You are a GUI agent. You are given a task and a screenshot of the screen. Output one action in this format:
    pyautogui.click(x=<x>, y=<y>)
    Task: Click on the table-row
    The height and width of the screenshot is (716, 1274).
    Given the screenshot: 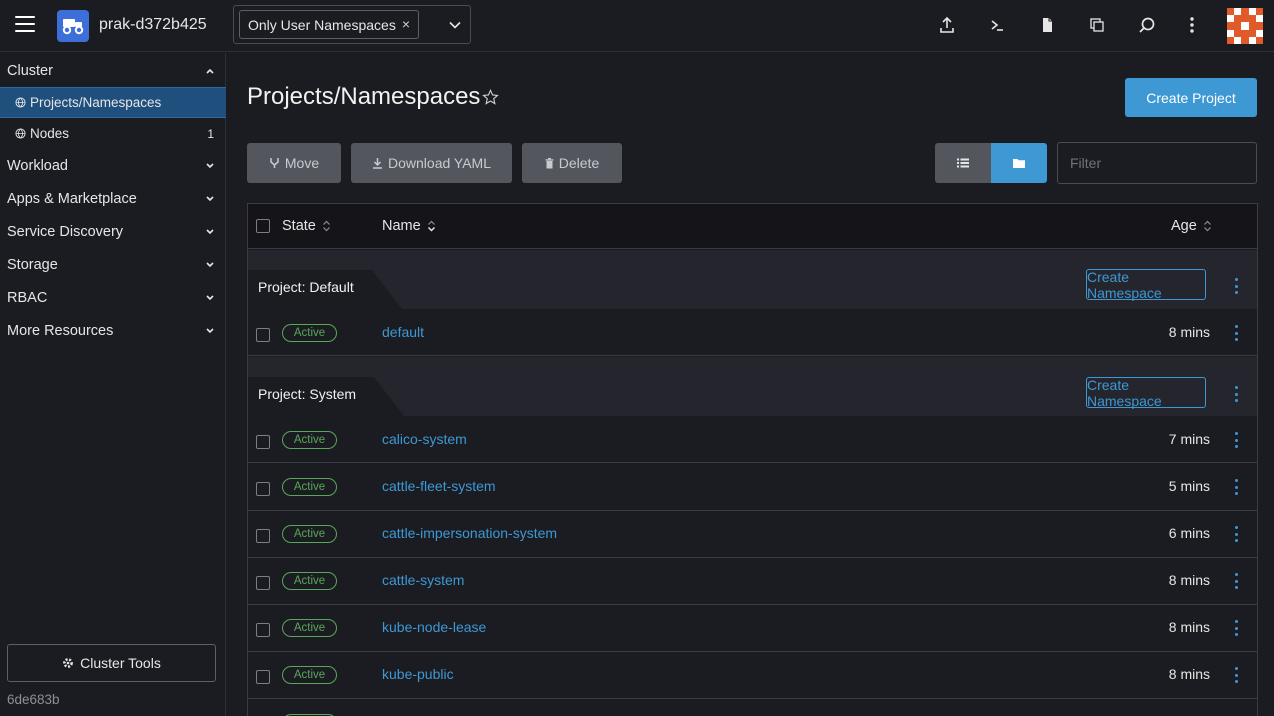 What is the action you would take?
    pyautogui.click(x=752, y=707)
    